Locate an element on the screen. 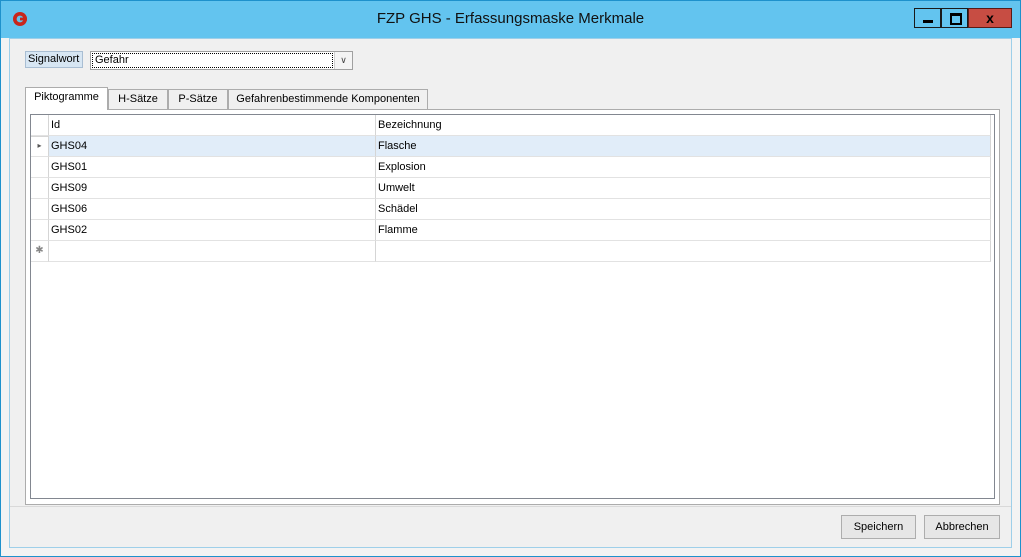 Image resolution: width=1021 pixels, height=557 pixels. table-row: GHS02 Flamme is located at coordinates (511, 230).